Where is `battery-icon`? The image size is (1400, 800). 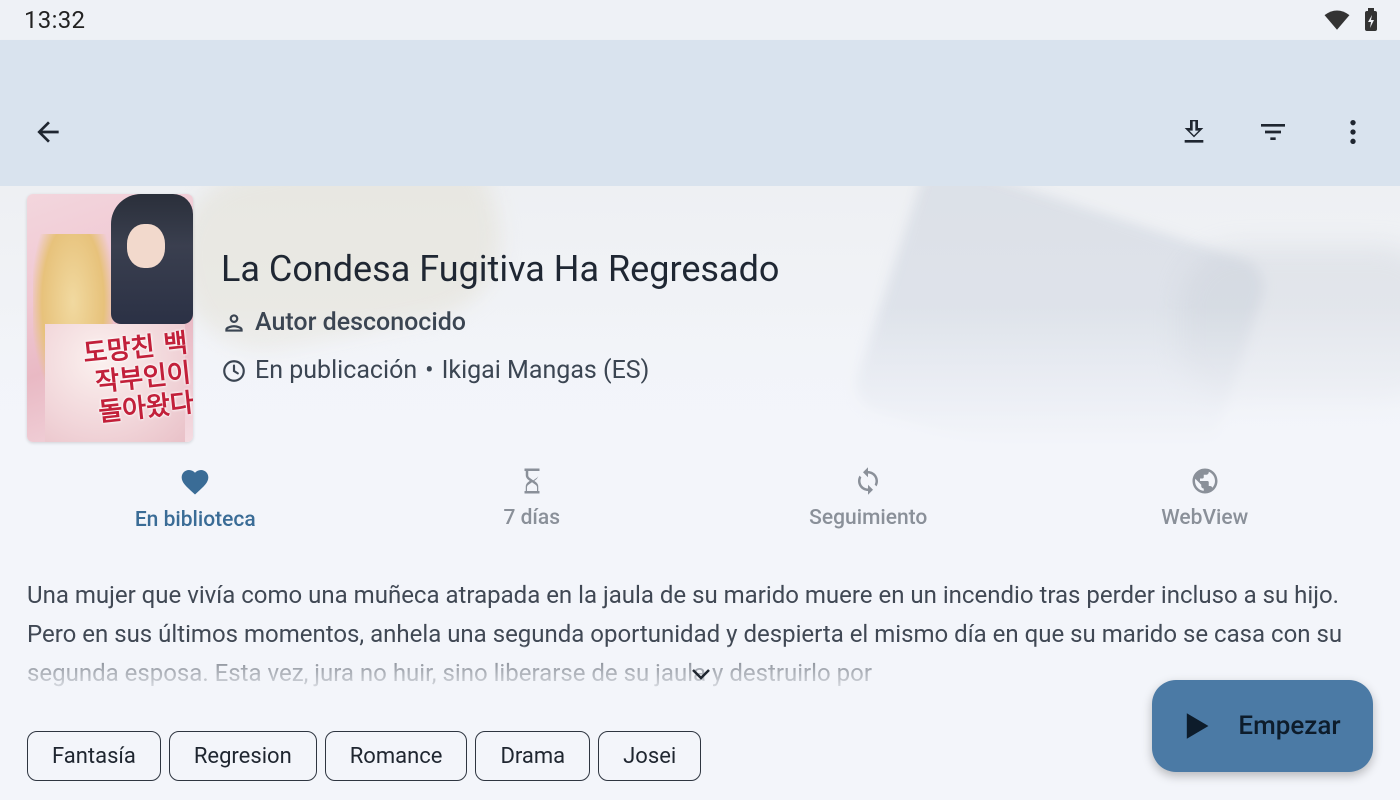 battery-icon is located at coordinates (1371, 19).